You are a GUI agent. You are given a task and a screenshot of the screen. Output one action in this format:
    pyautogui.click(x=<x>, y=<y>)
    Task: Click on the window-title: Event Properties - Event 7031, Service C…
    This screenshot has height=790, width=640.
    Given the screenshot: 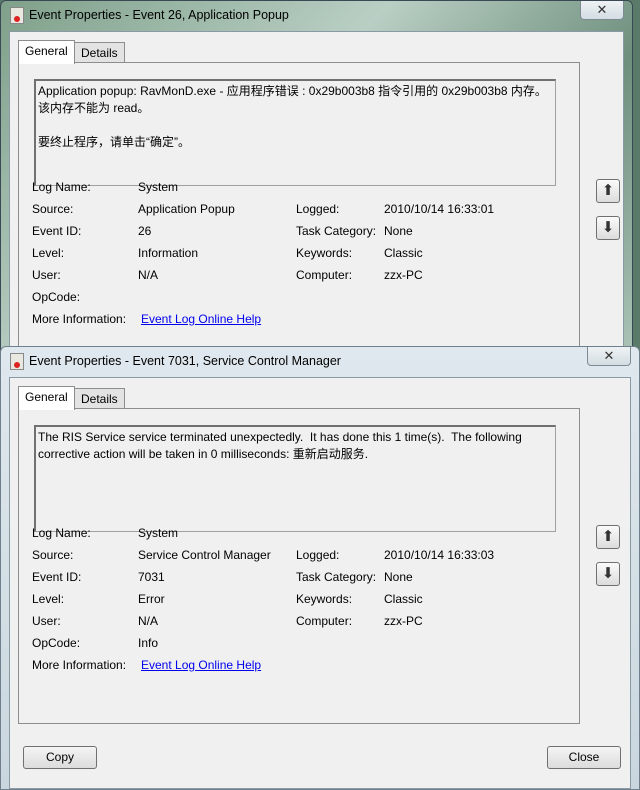 What is the action you would take?
    pyautogui.click(x=185, y=361)
    